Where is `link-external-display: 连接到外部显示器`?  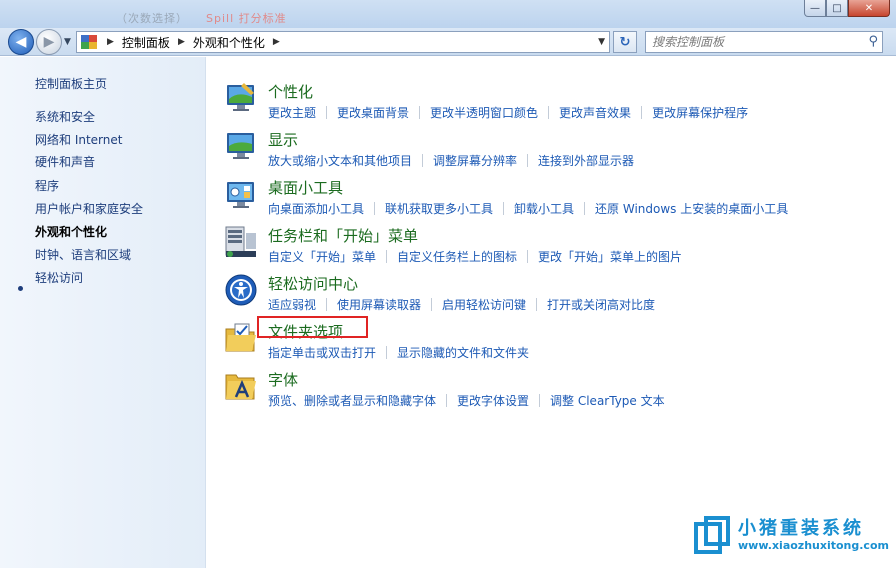 link-external-display: 连接到外部显示器 is located at coordinates (586, 160).